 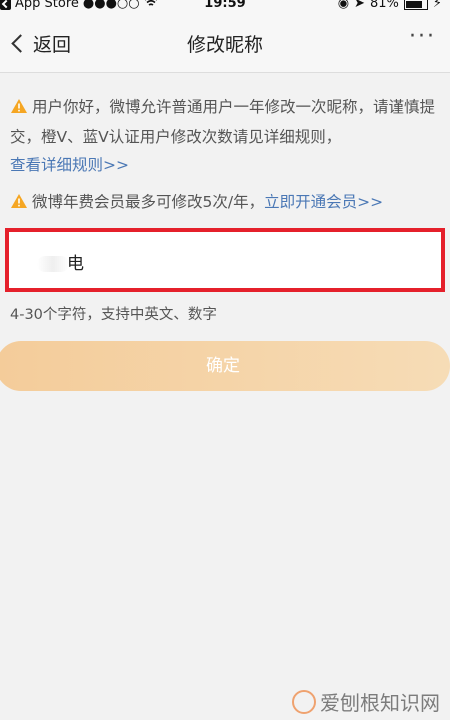 I want to click on nav-bar: 返回 修改昵称 ···, so click(x=225, y=43).